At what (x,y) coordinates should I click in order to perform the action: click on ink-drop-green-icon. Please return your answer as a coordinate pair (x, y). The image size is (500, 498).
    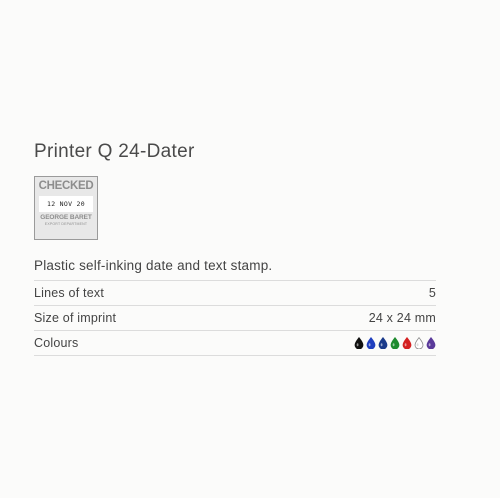
    Looking at the image, I should click on (395, 343).